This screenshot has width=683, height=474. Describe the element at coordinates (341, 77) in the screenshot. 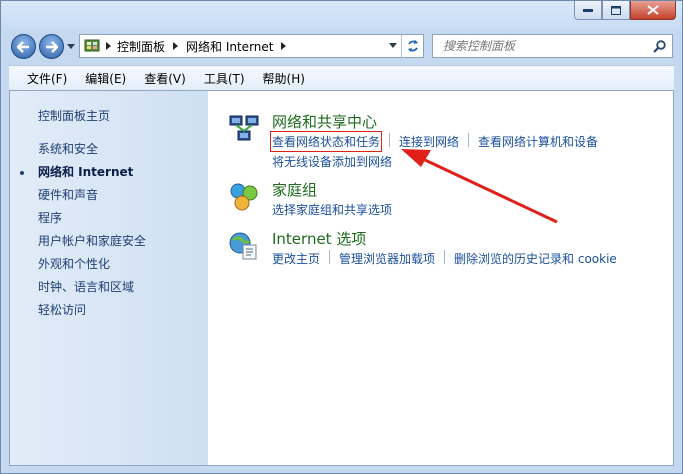

I see `menu-bar: 文件(F) 编辑(E) 查看(V) 工具(T) 帮助(H)` at that location.